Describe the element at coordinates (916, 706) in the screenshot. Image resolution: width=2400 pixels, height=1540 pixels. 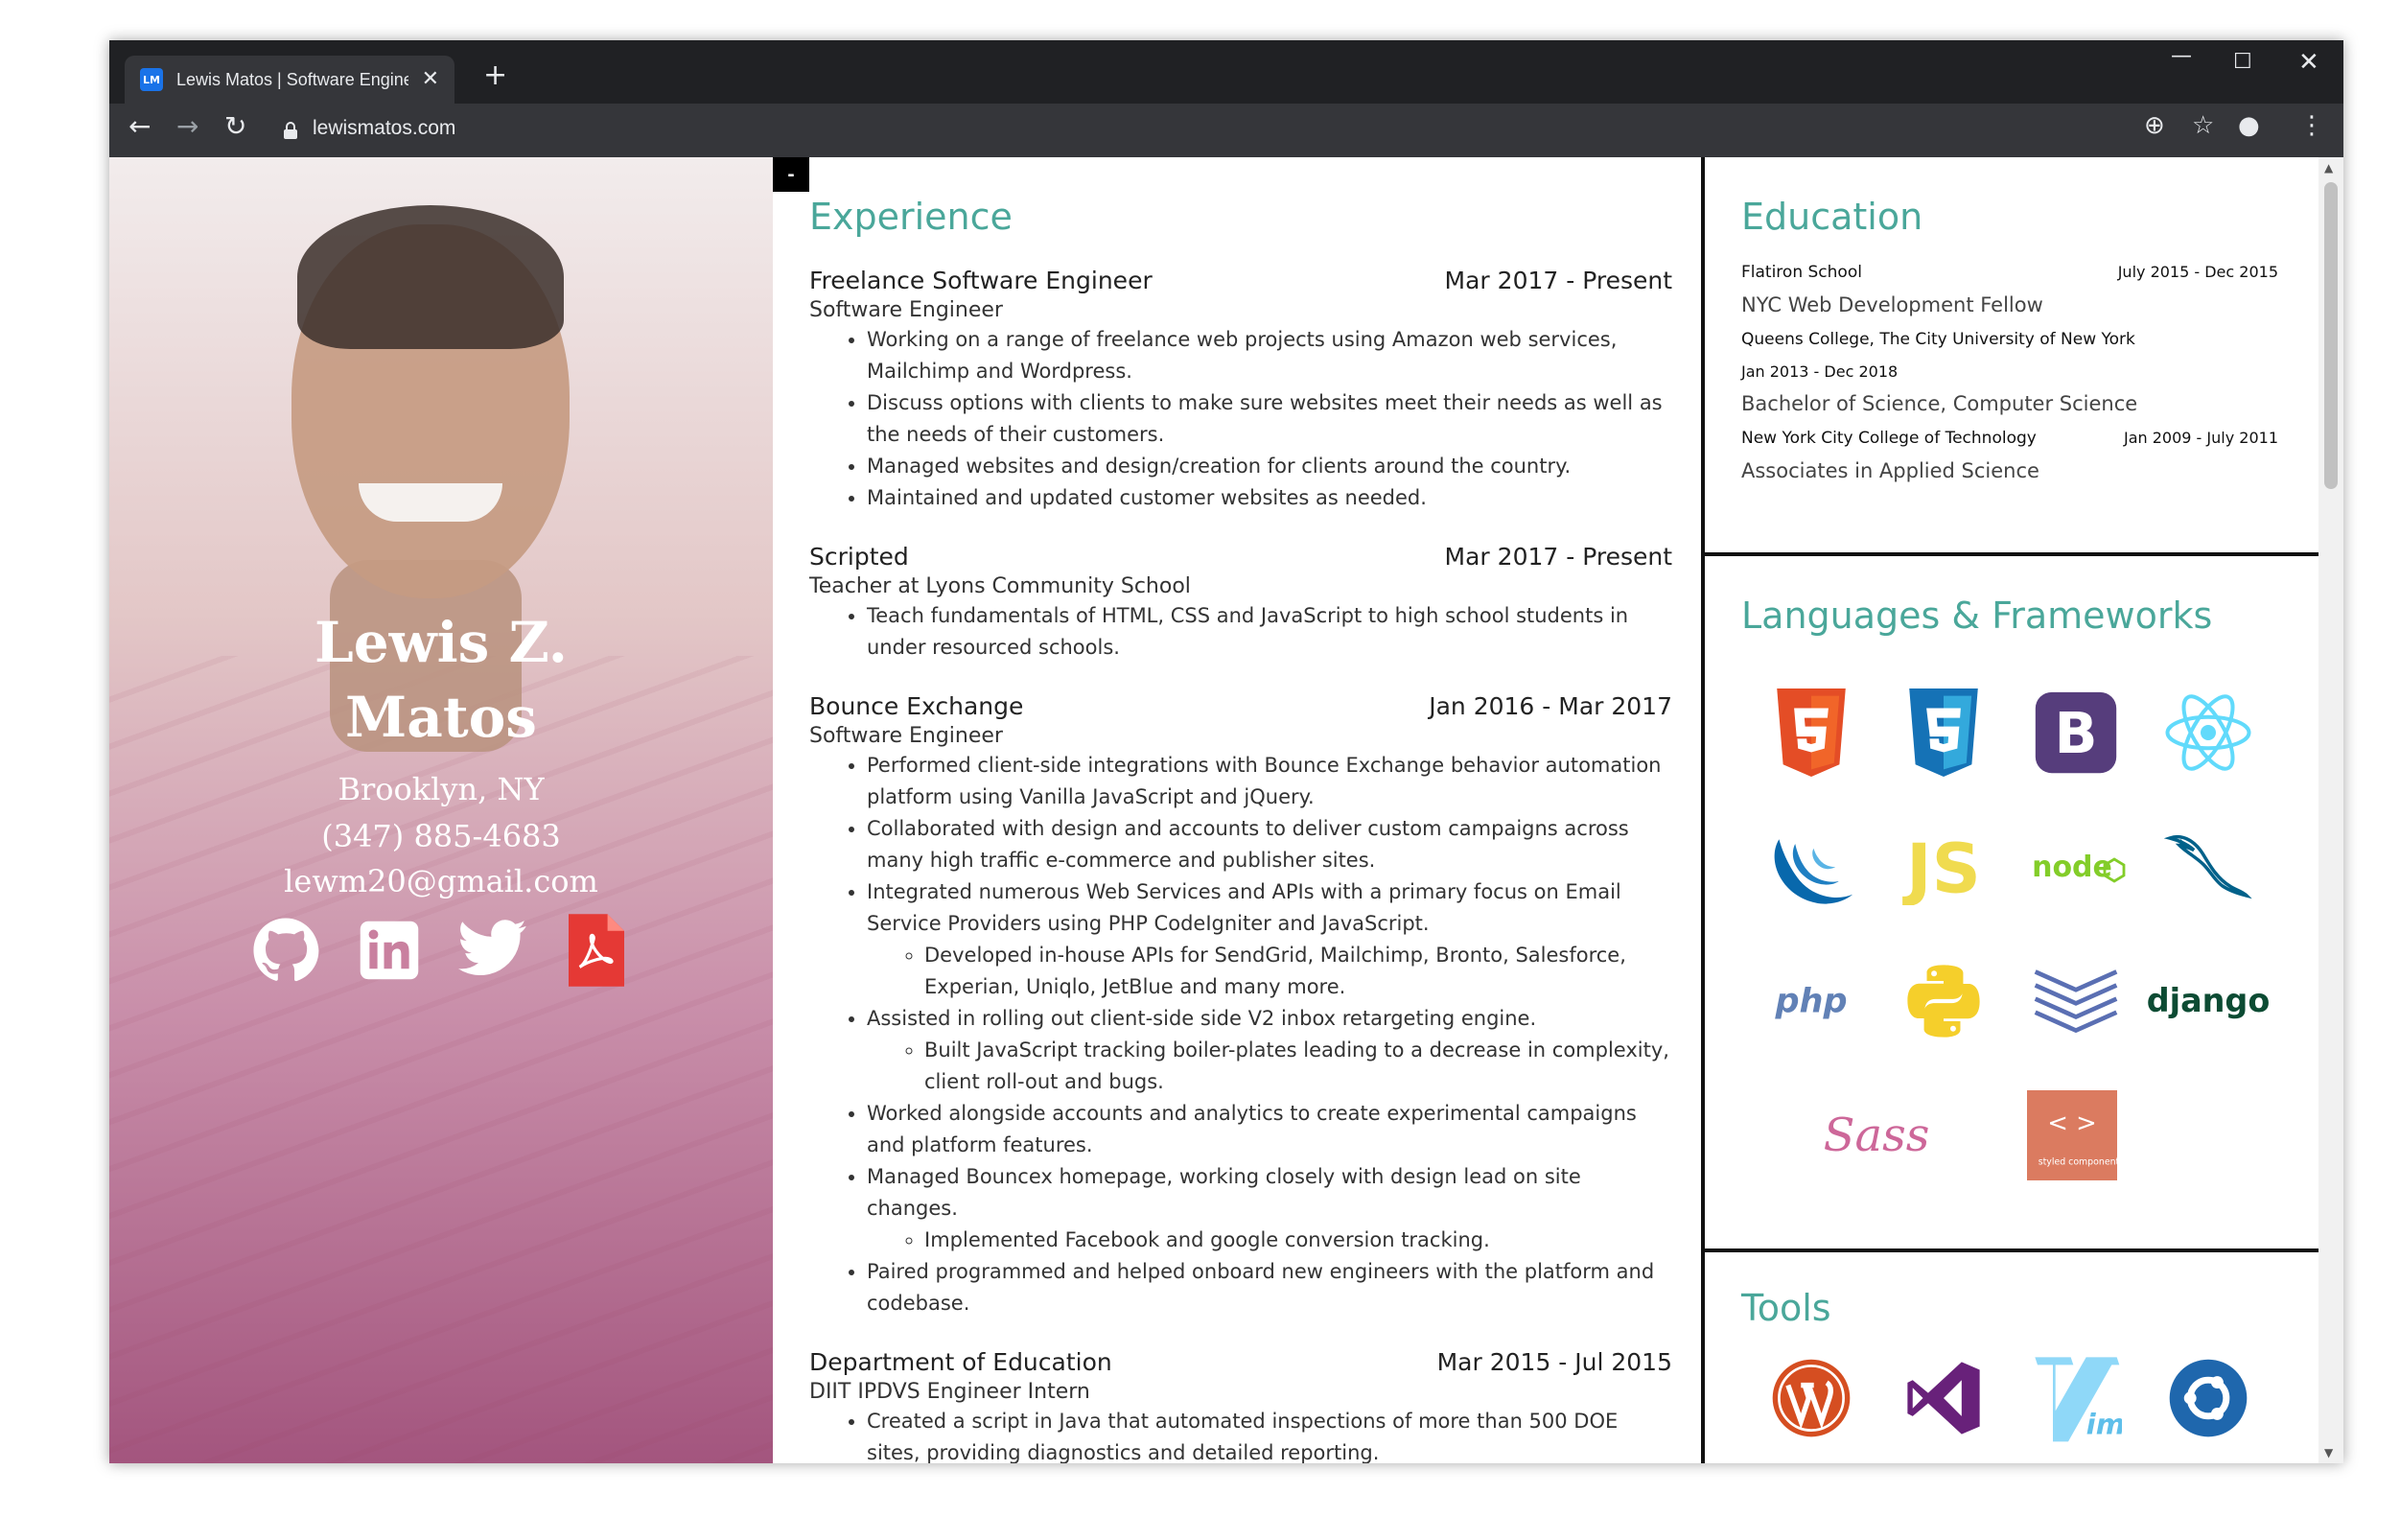
I see `job-company: Bounce Exchange` at that location.